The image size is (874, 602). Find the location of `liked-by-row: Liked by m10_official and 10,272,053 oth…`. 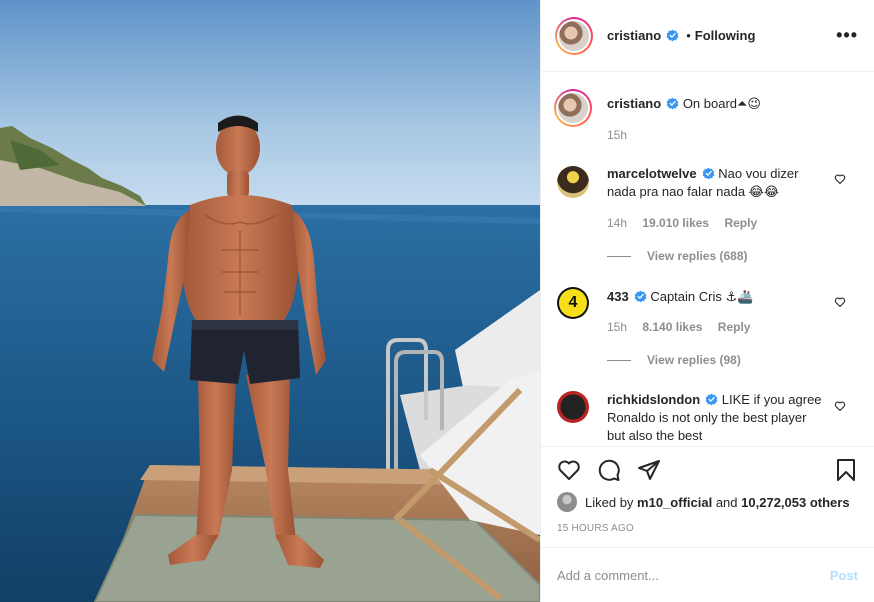

liked-by-row: Liked by m10_official and 10,272,053 oth… is located at coordinates (703, 502).